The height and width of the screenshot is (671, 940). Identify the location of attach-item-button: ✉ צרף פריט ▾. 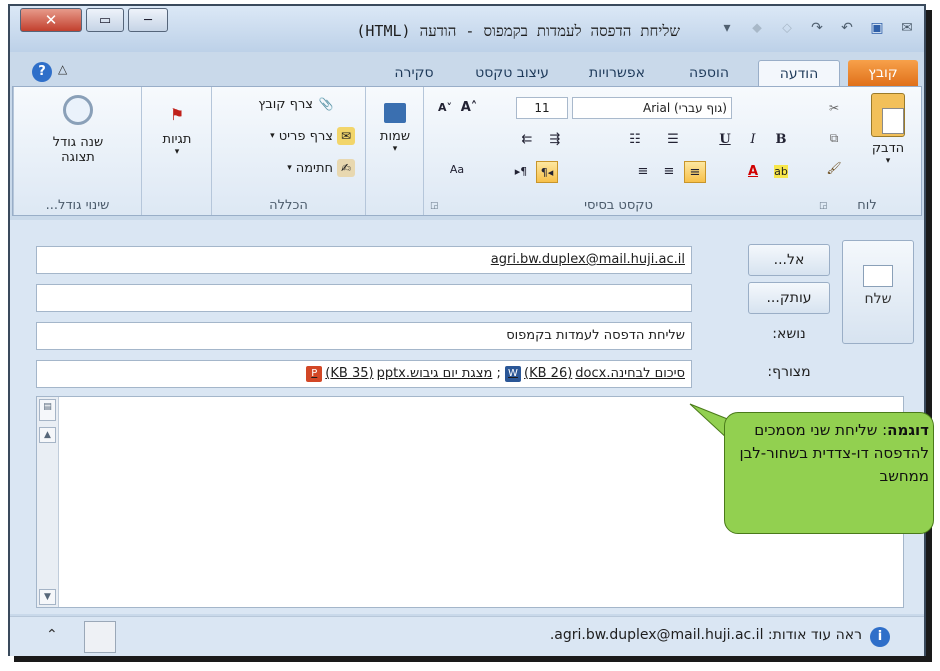
(312, 136).